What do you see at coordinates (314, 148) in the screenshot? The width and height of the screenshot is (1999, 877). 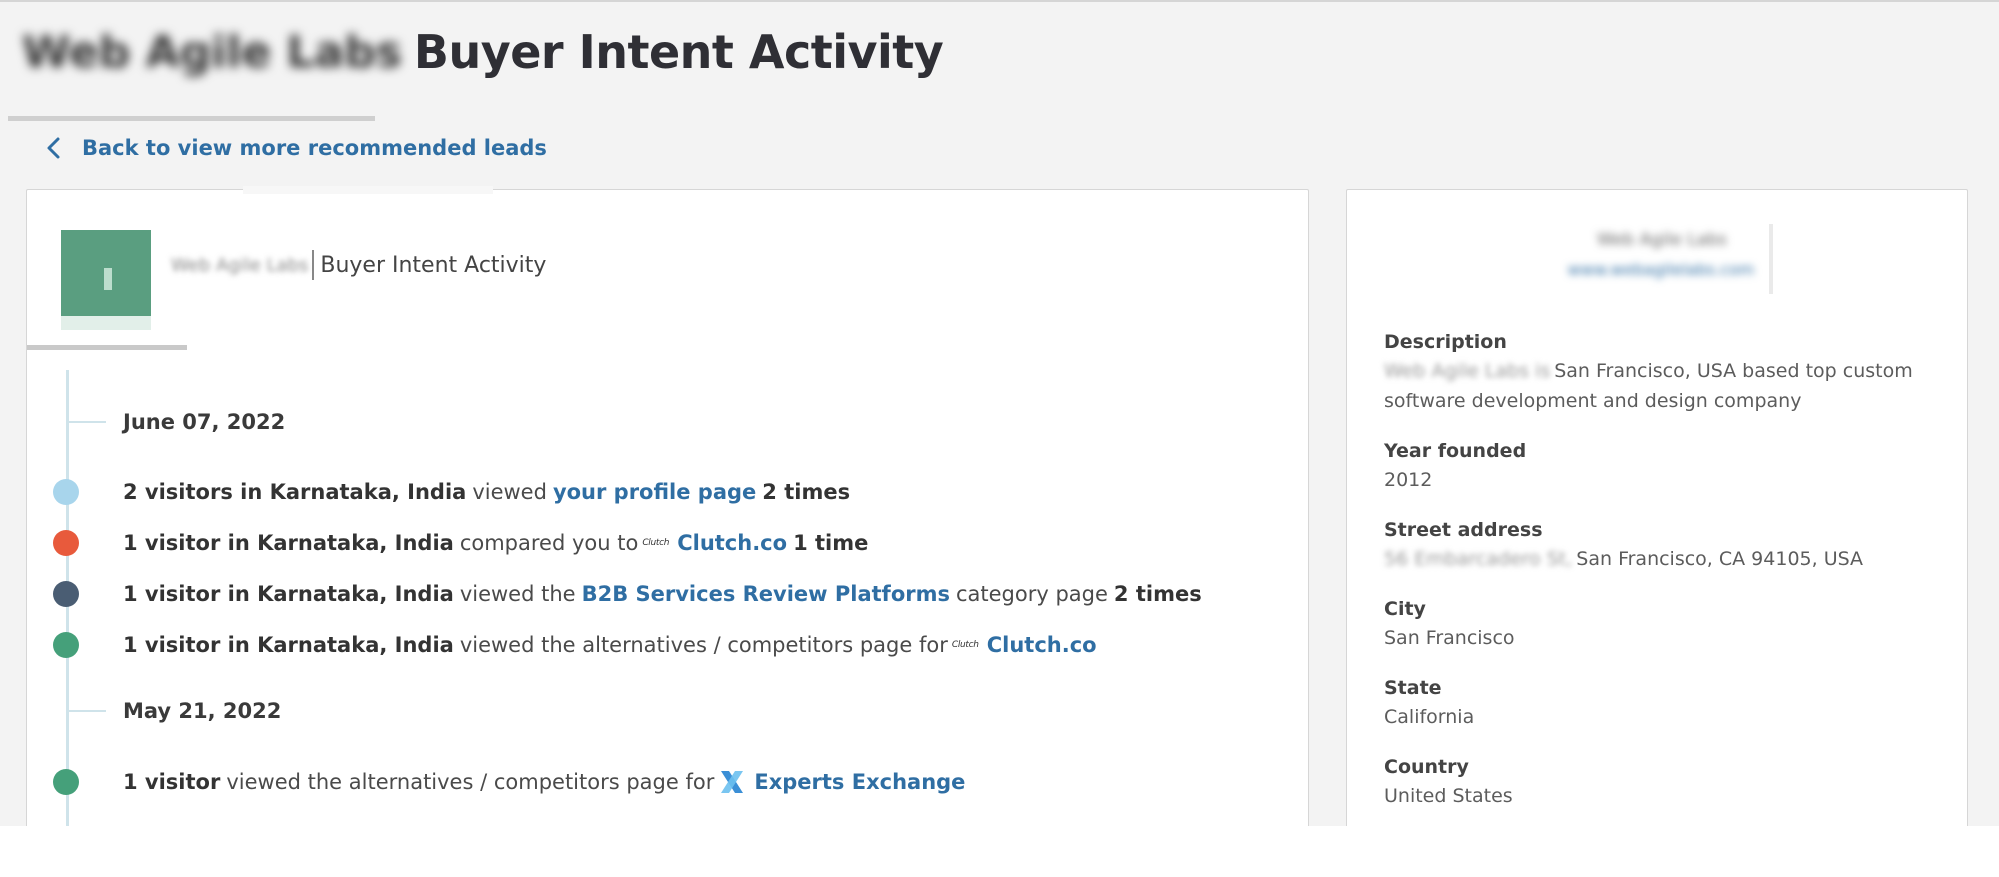 I see `back-link-label: Back to view more recommended leads` at bounding box center [314, 148].